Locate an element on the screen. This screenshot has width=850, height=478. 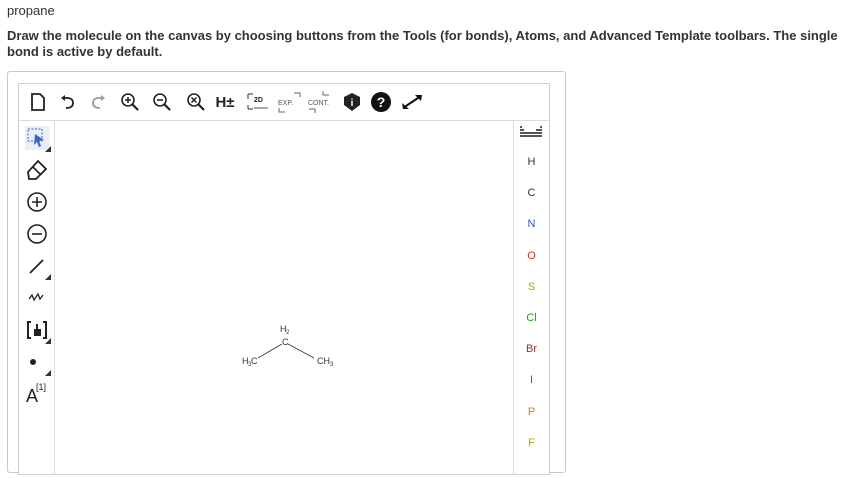
new-document-icon is located at coordinates (38, 102).